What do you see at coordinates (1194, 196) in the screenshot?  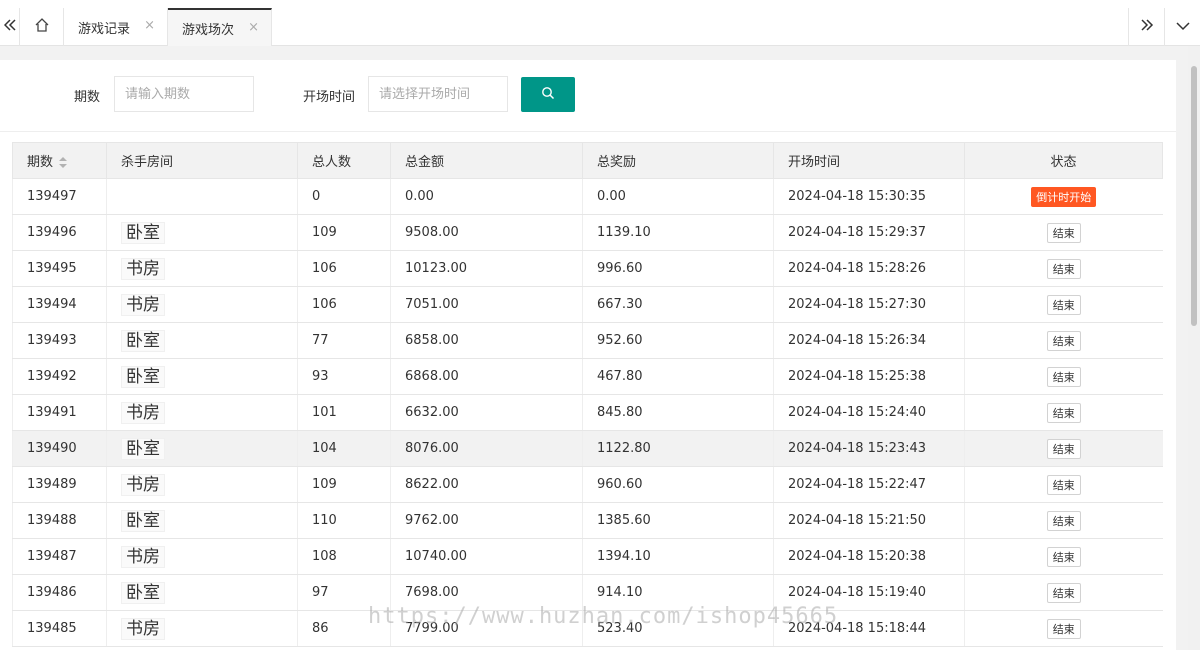 I see `scrollbar-thumb` at bounding box center [1194, 196].